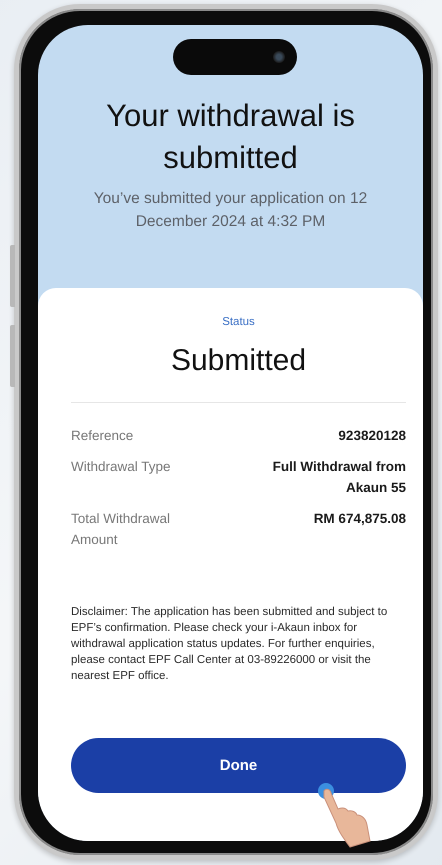  What do you see at coordinates (238, 765) in the screenshot?
I see `done-button: Done` at bounding box center [238, 765].